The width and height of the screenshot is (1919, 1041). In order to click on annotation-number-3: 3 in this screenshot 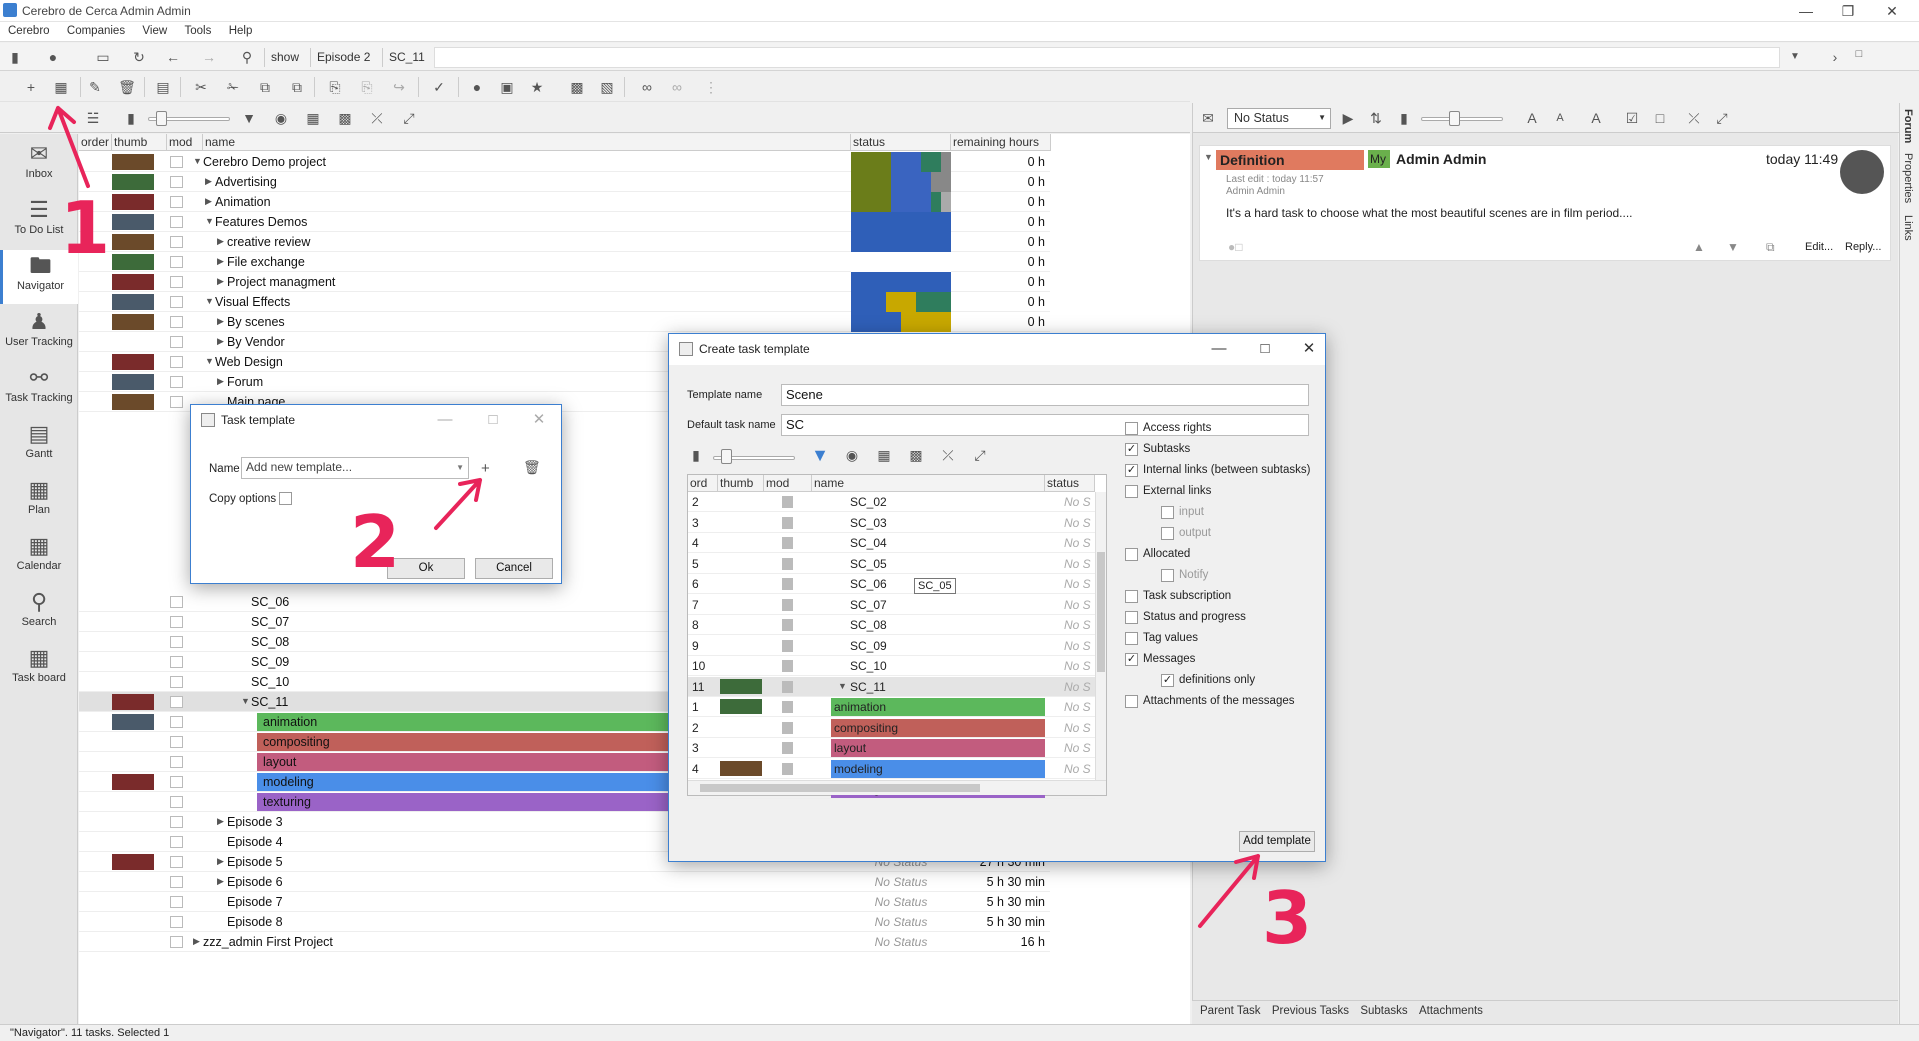, I will do `click(1287, 918)`.